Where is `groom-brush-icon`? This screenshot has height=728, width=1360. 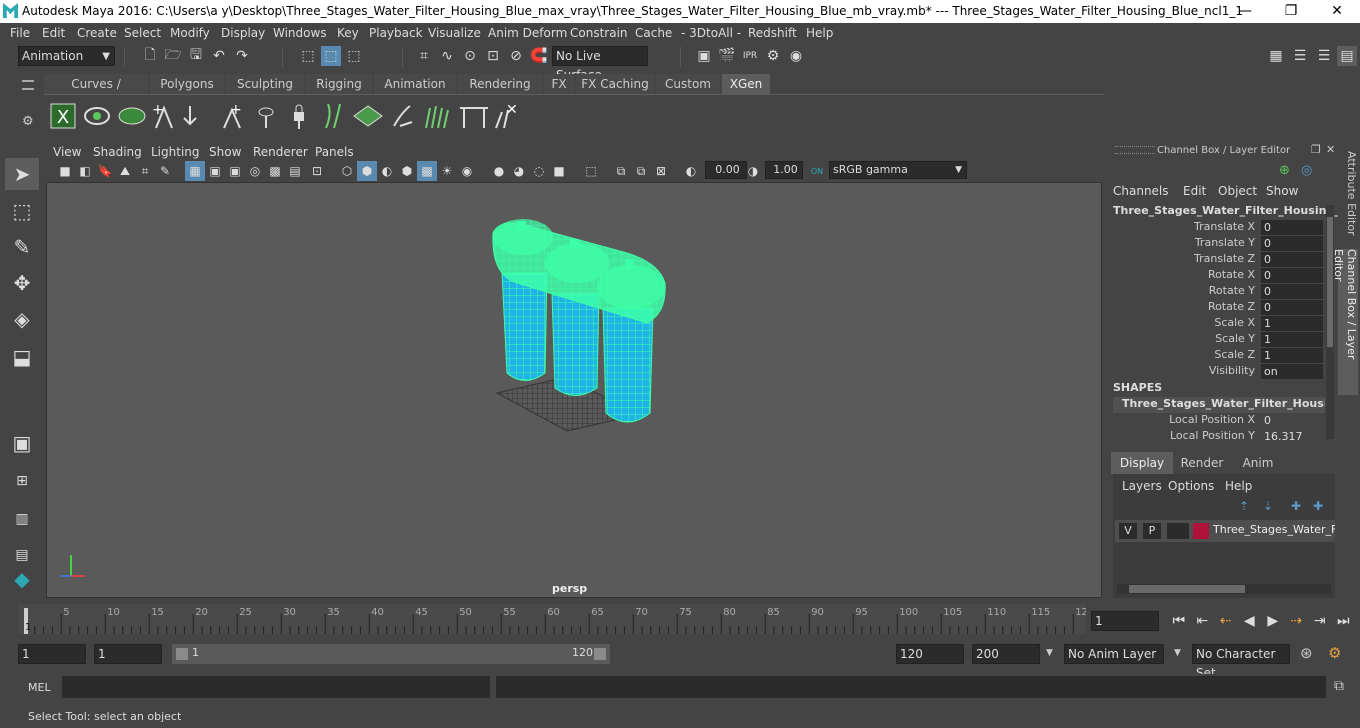 groom-brush-icon is located at coordinates (403, 116).